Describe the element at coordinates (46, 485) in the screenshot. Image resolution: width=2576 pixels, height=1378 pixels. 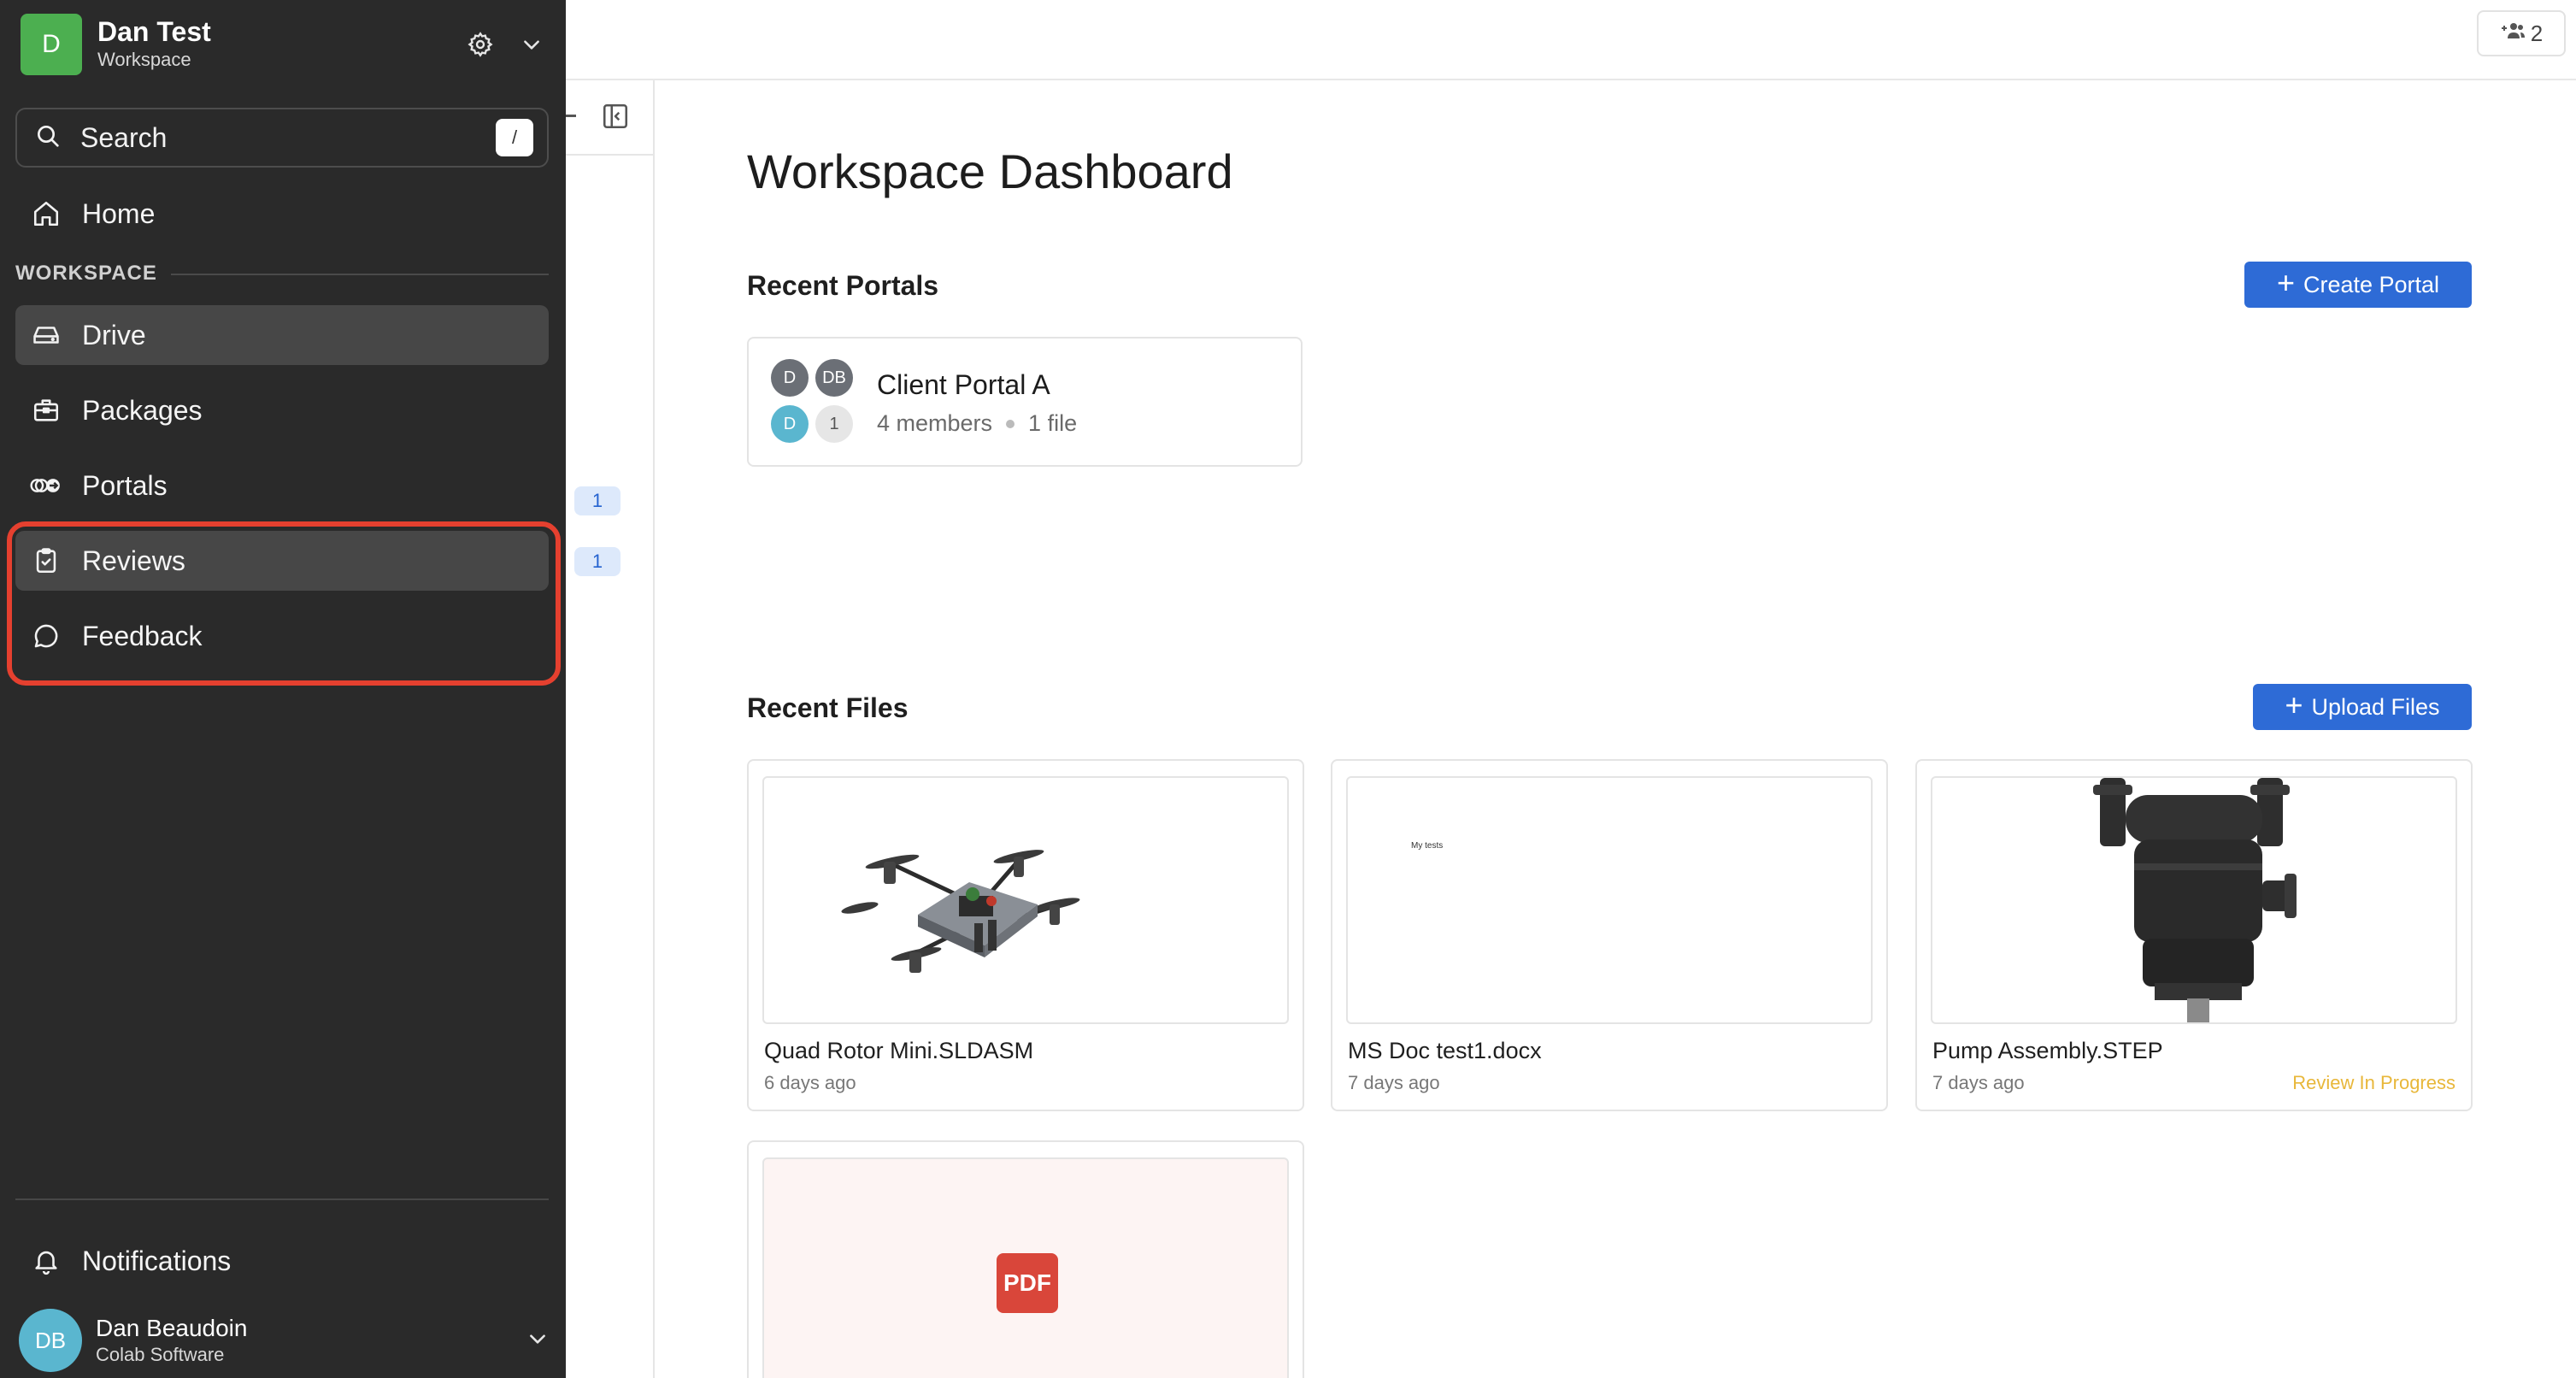
I see `portal-icon` at that location.